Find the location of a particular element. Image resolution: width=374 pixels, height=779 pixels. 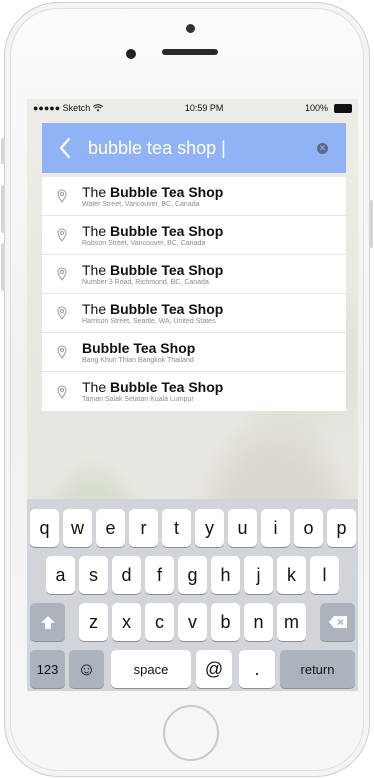

key-f: f is located at coordinates (159, 575).